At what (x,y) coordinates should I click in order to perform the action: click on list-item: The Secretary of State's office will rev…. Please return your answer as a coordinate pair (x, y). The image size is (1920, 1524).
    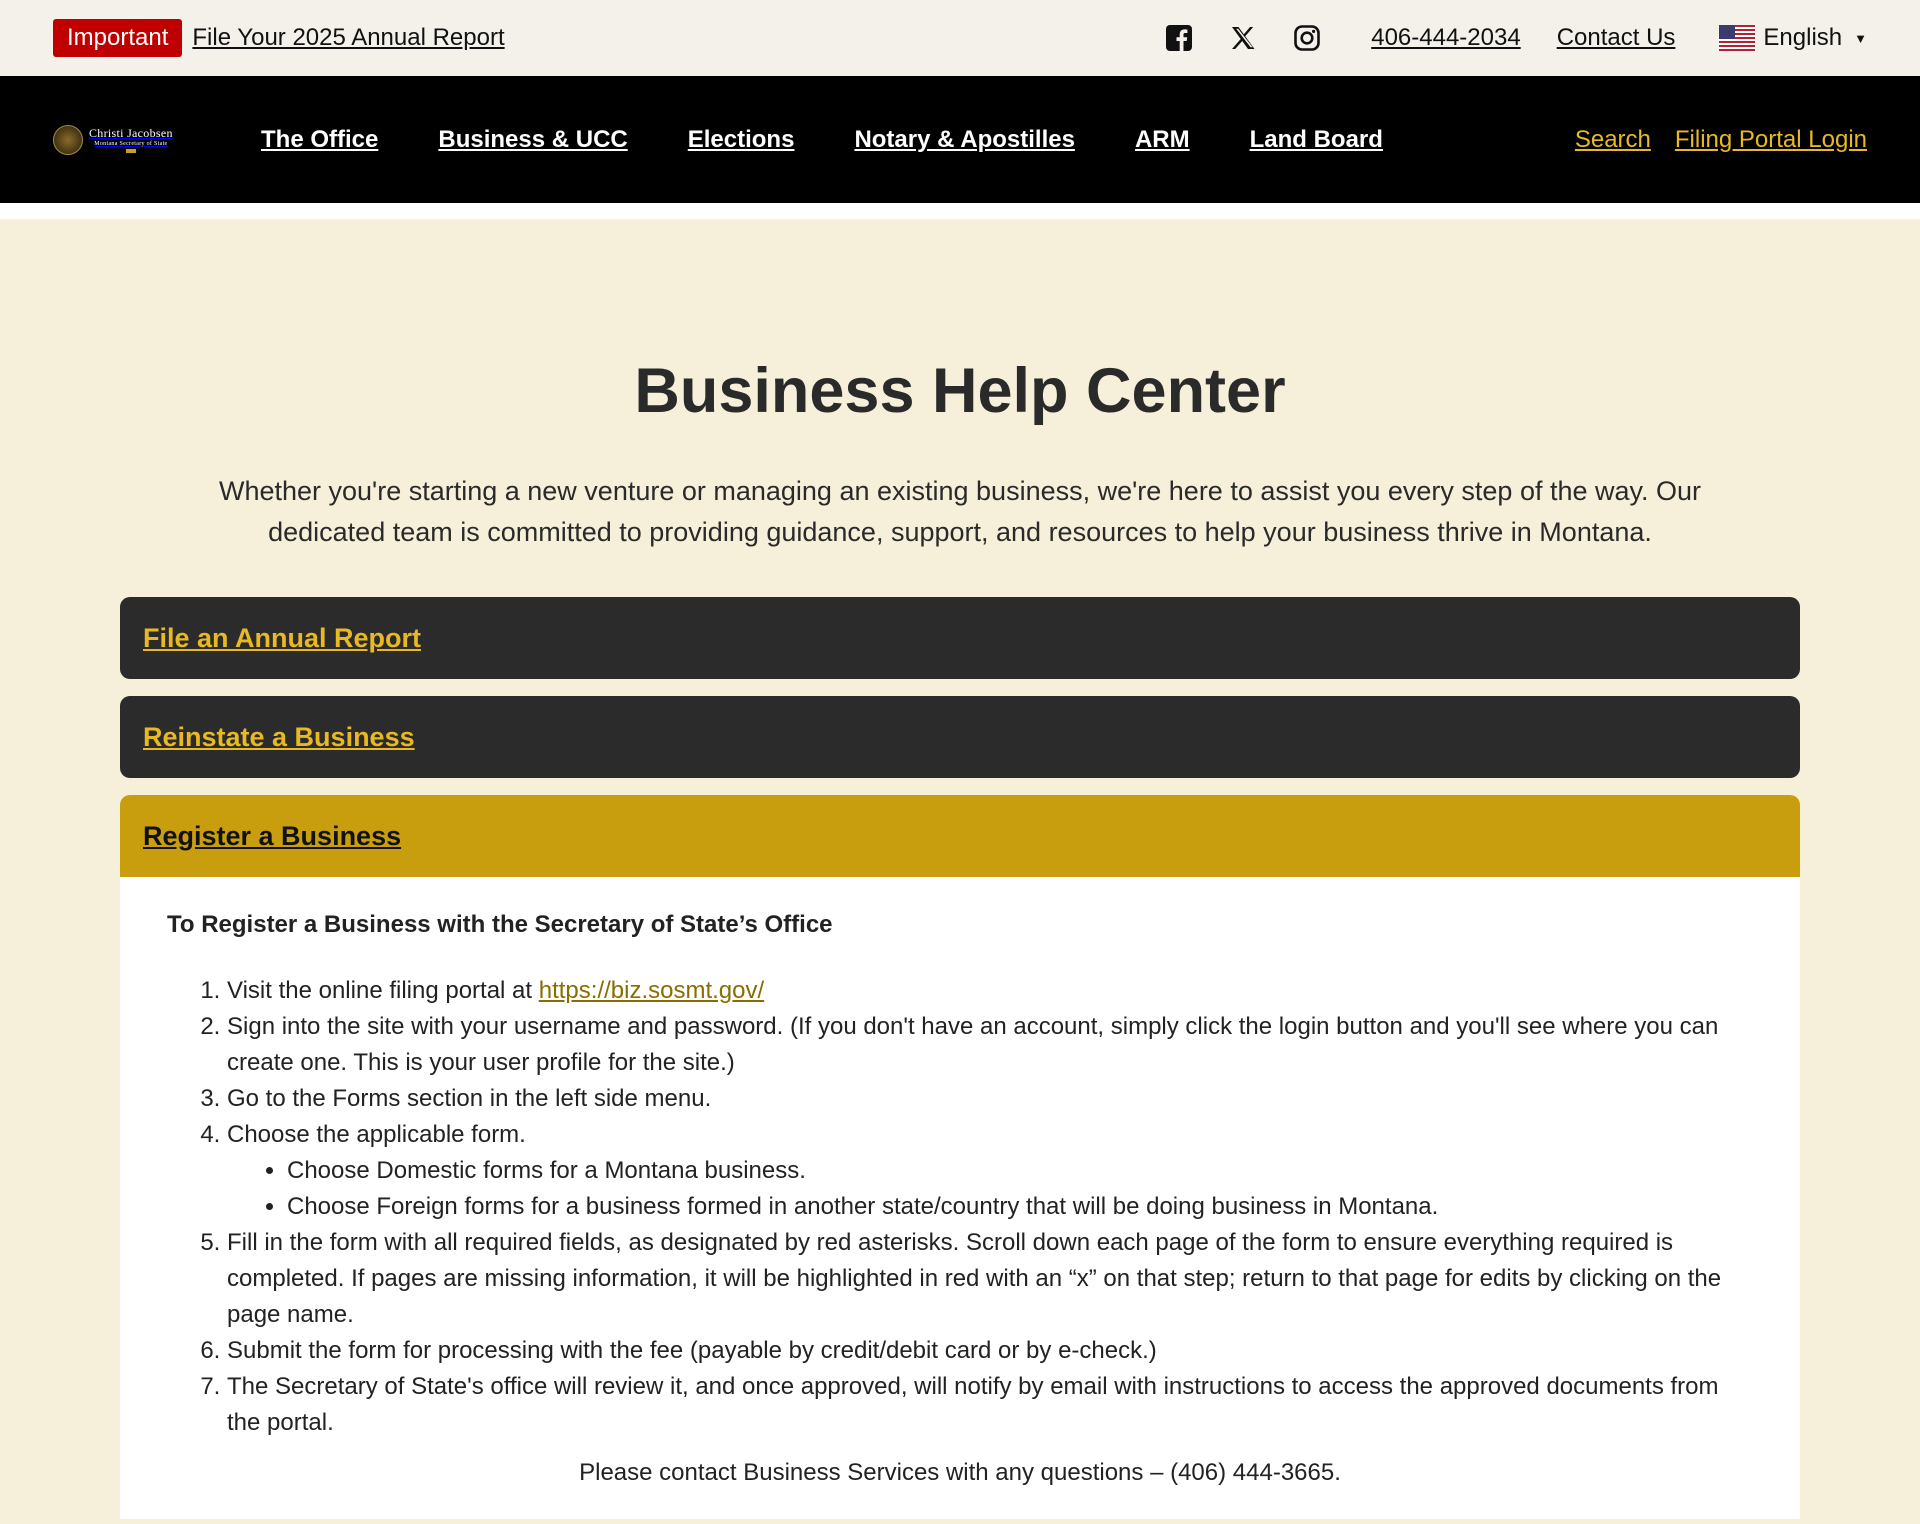
    Looking at the image, I should click on (990, 1405).